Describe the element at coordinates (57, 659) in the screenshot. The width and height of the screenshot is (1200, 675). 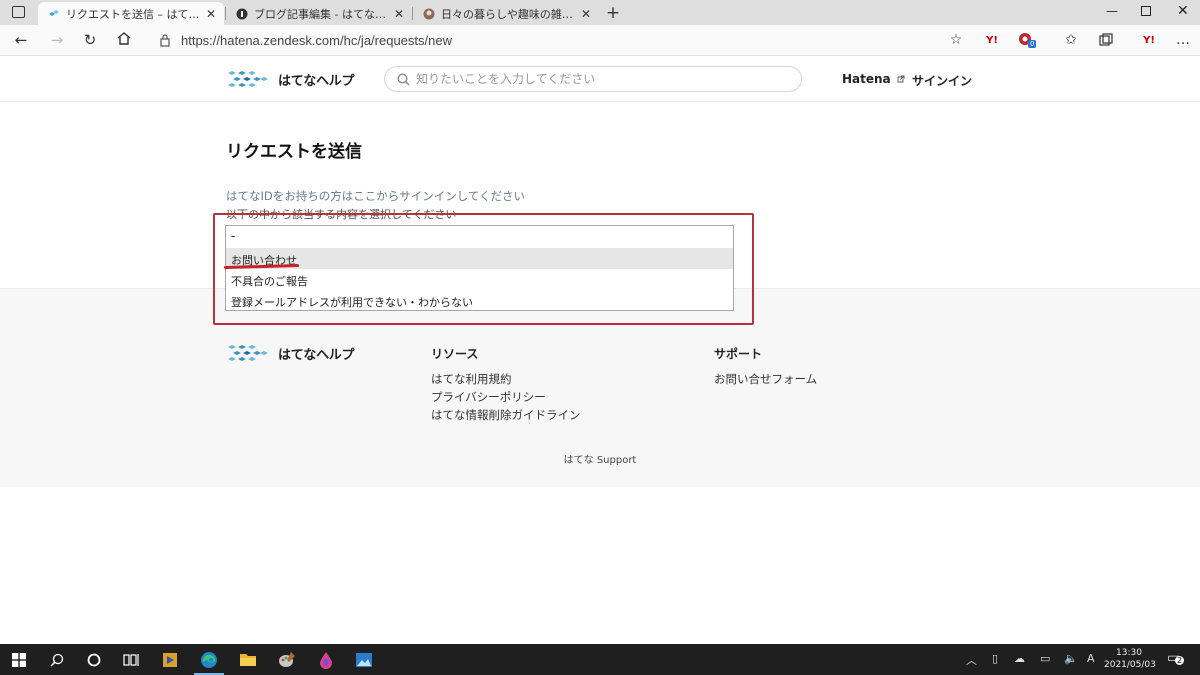
I see `taskbar-search-icon` at that location.